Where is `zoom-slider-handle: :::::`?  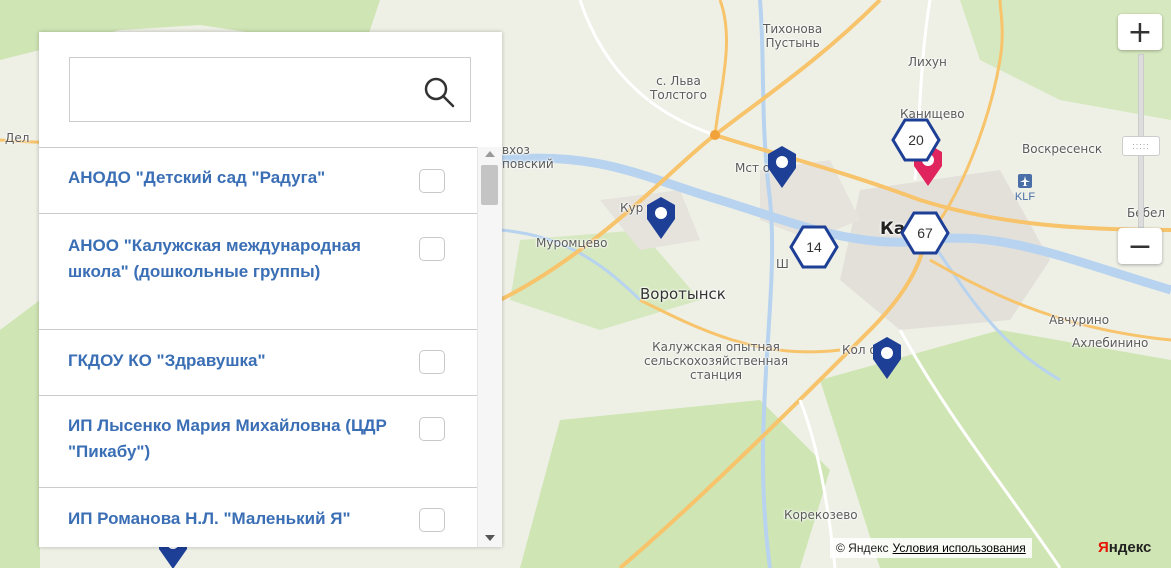 zoom-slider-handle: ::::: is located at coordinates (1141, 146).